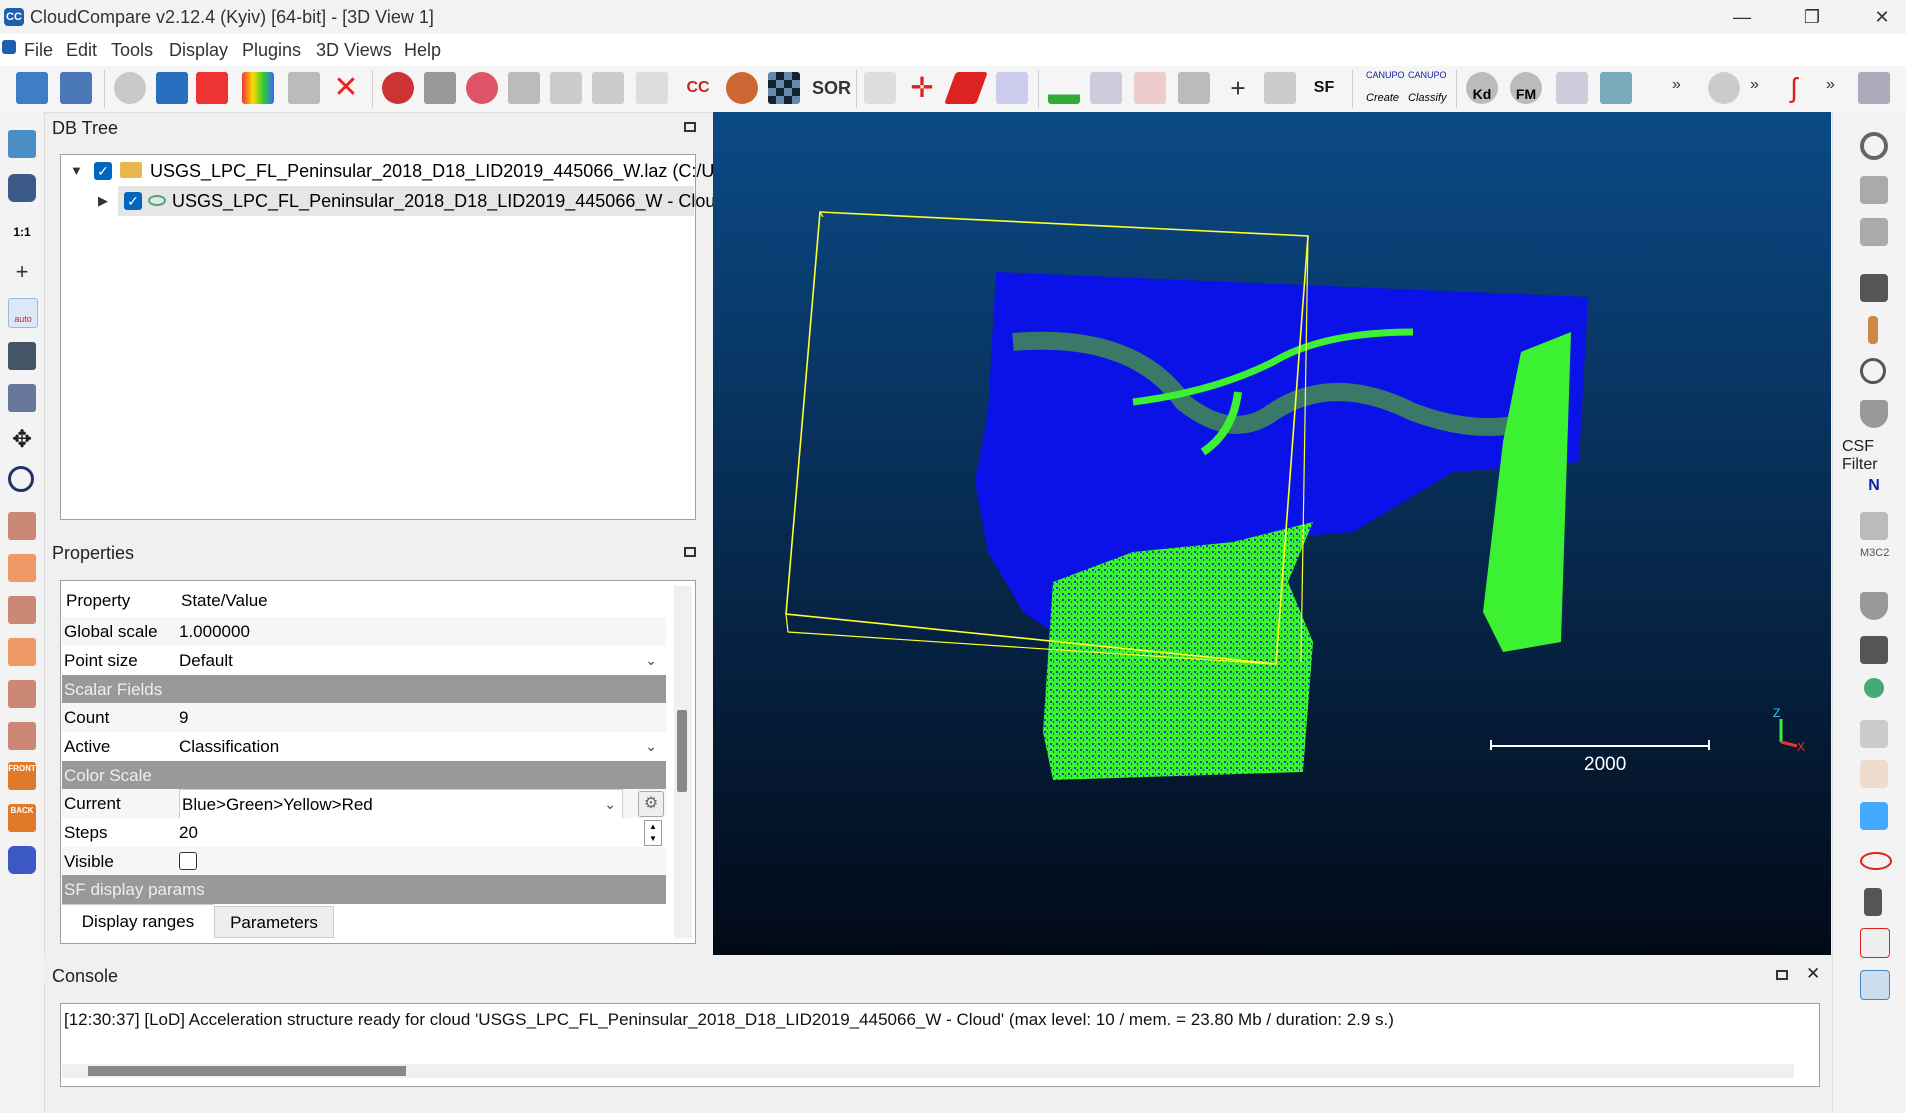  I want to click on minimize-button: —, so click(1742, 17).